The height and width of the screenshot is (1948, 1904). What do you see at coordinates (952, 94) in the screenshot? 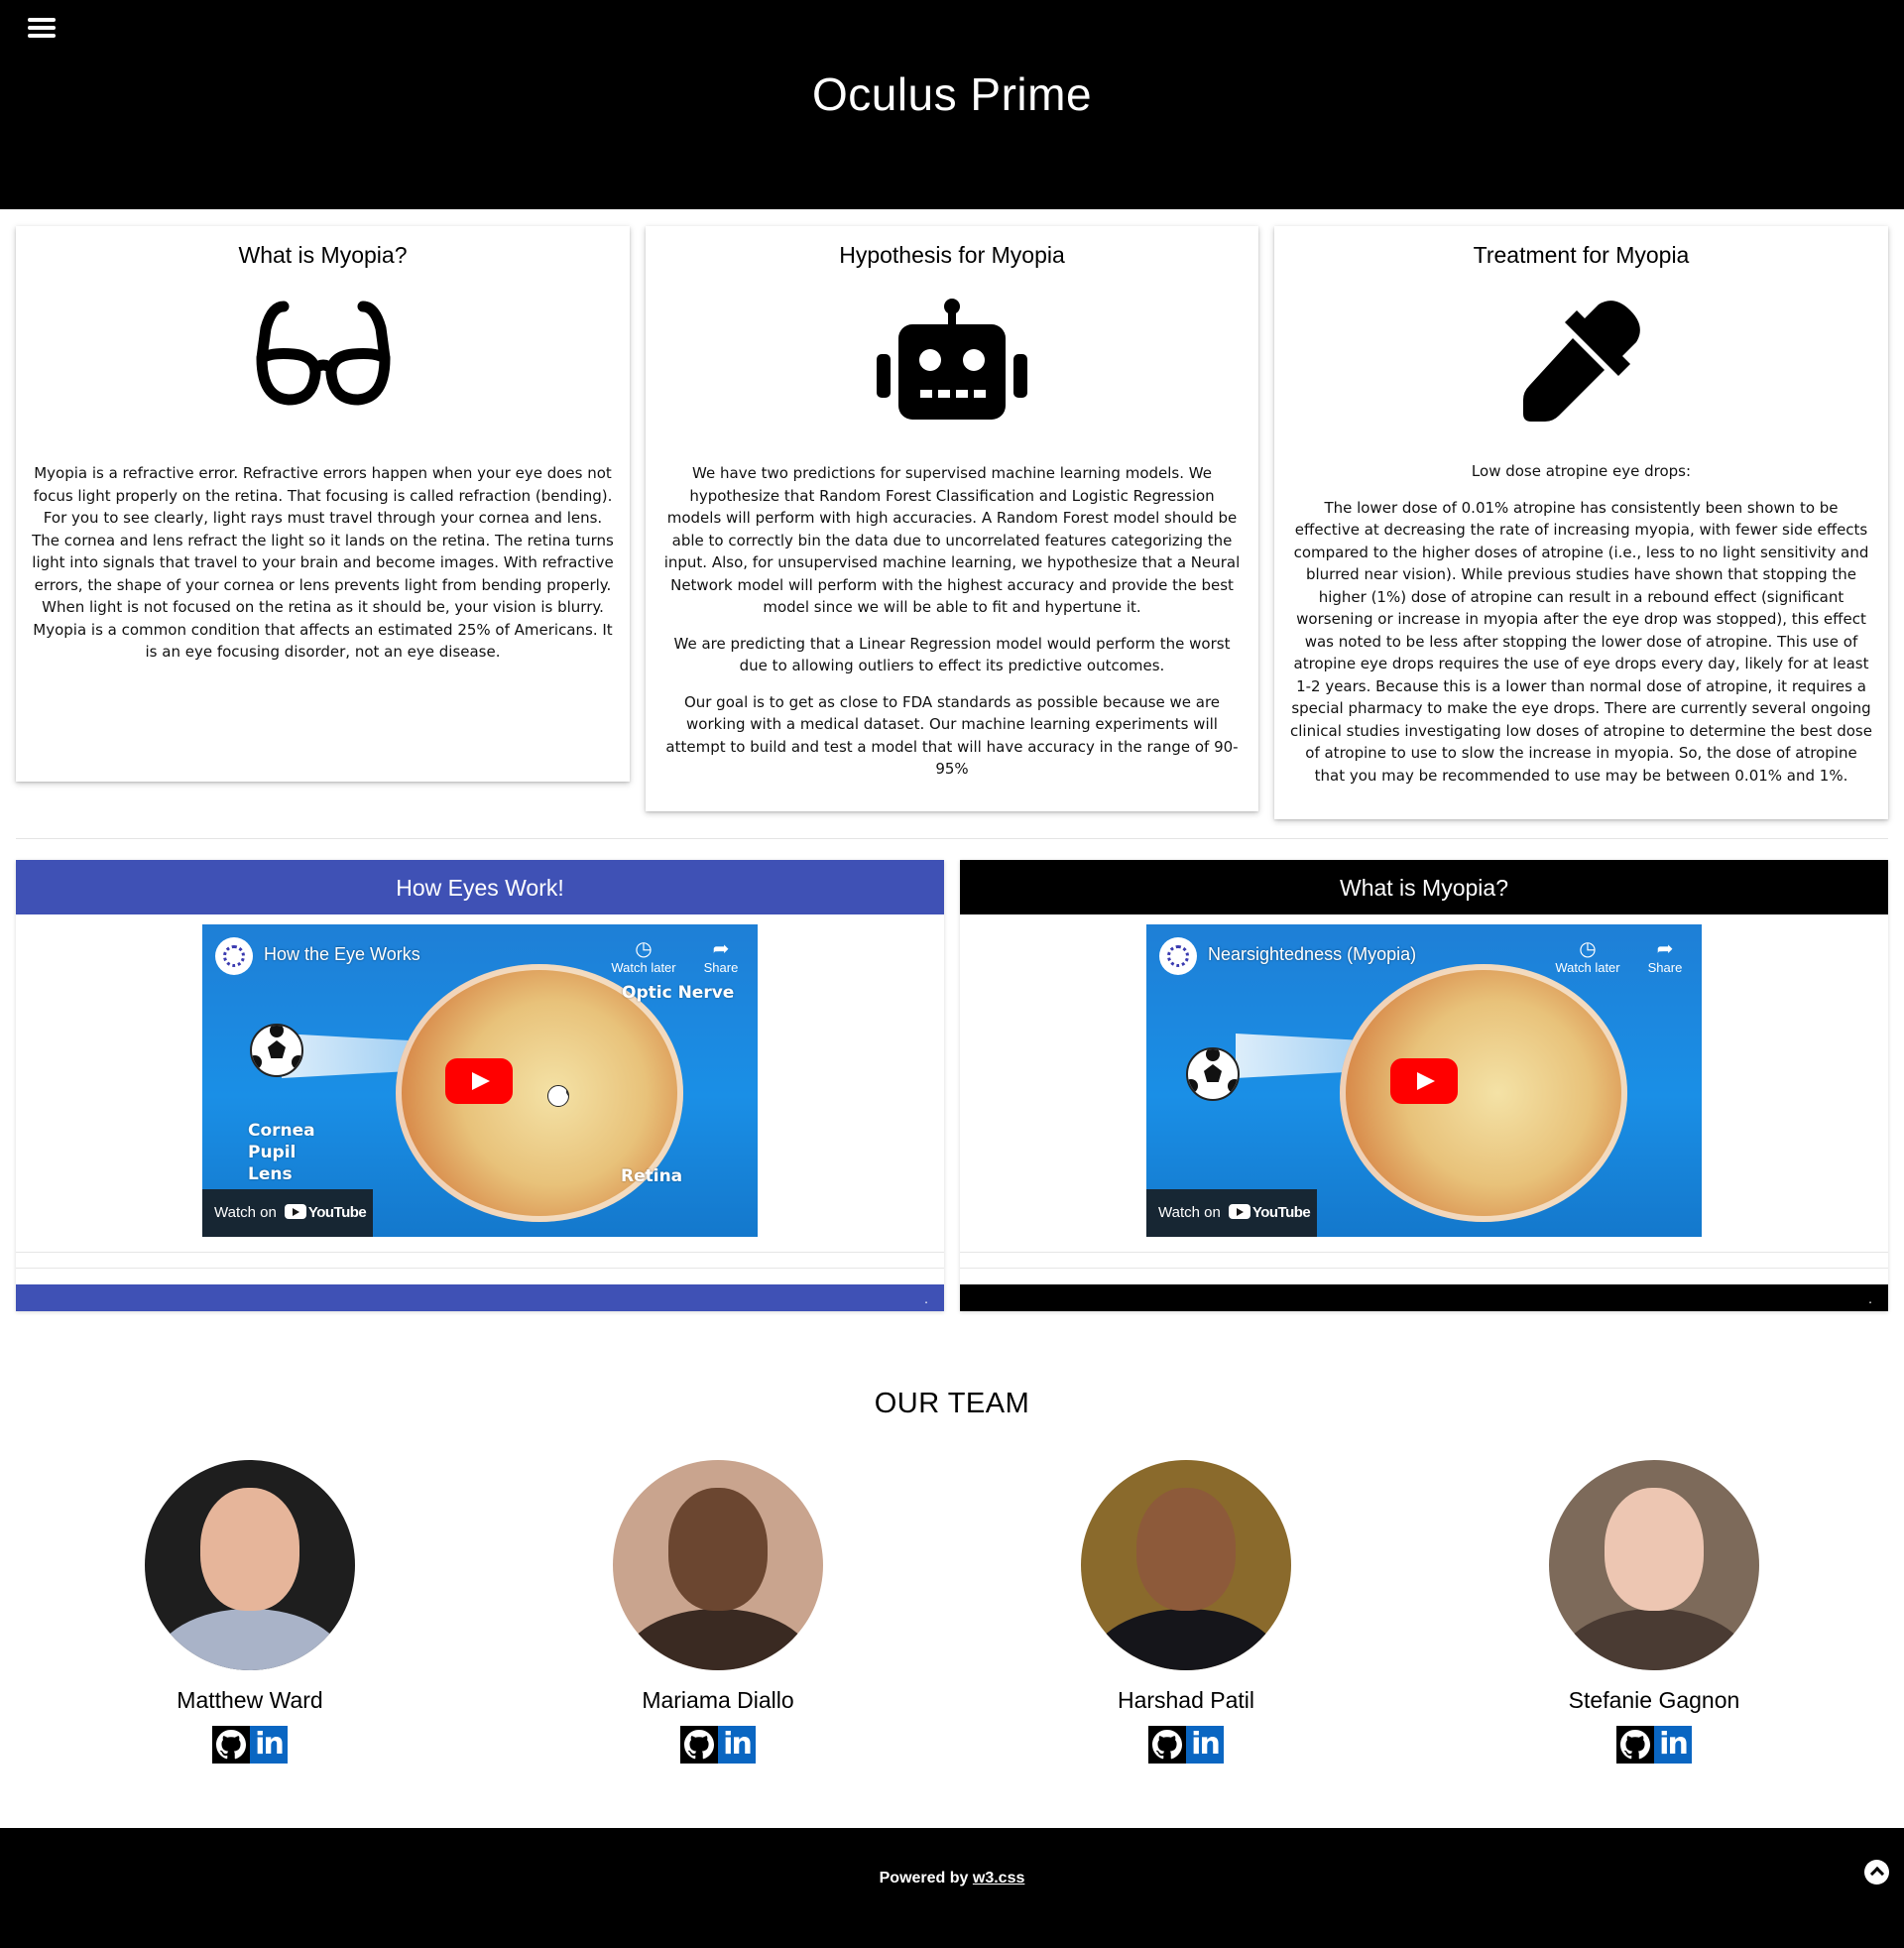
I see `site-title: Oculus Prime` at bounding box center [952, 94].